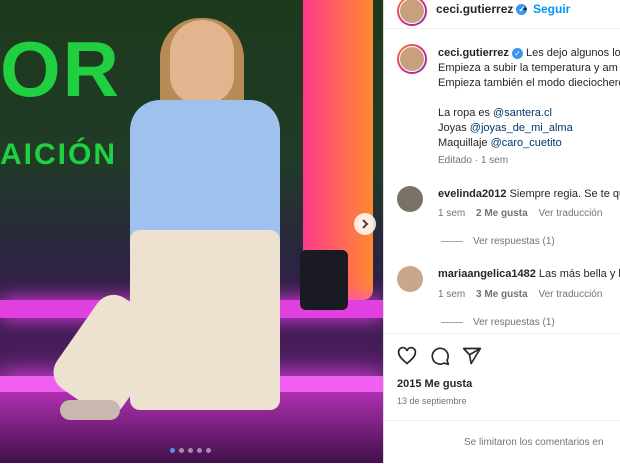 The image size is (620, 464). What do you see at coordinates (455, 160) in the screenshot?
I see `edited-label: Editado` at bounding box center [455, 160].